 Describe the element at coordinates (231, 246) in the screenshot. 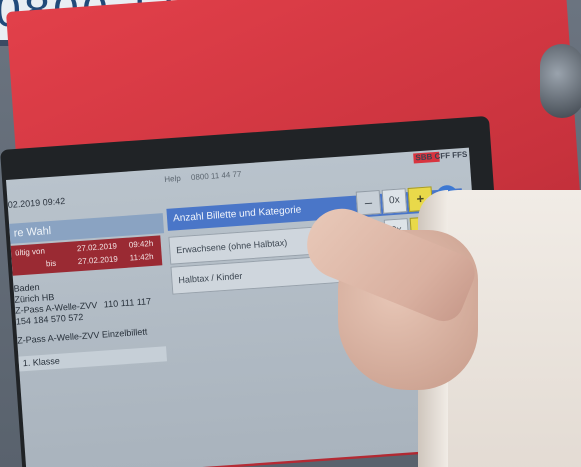

I see `adult-category-label: Erwachsene (ohne Halbtax)` at that location.